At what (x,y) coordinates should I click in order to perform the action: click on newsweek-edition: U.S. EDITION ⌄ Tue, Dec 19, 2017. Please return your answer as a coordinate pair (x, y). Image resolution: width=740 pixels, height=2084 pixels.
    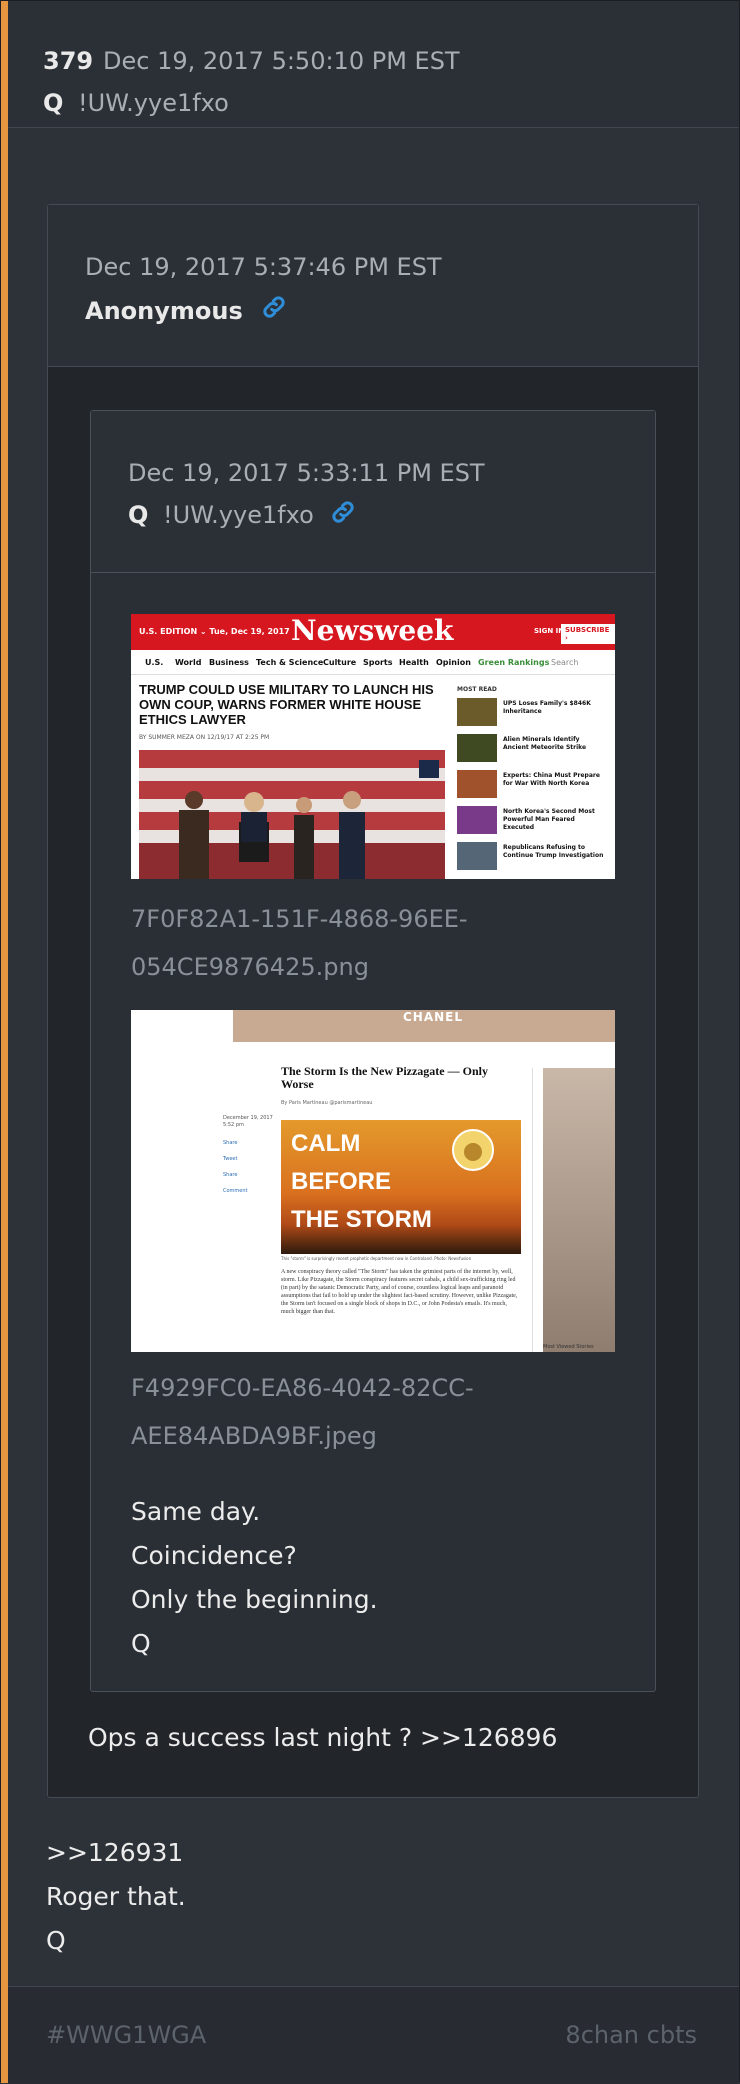
    Looking at the image, I should click on (214, 631).